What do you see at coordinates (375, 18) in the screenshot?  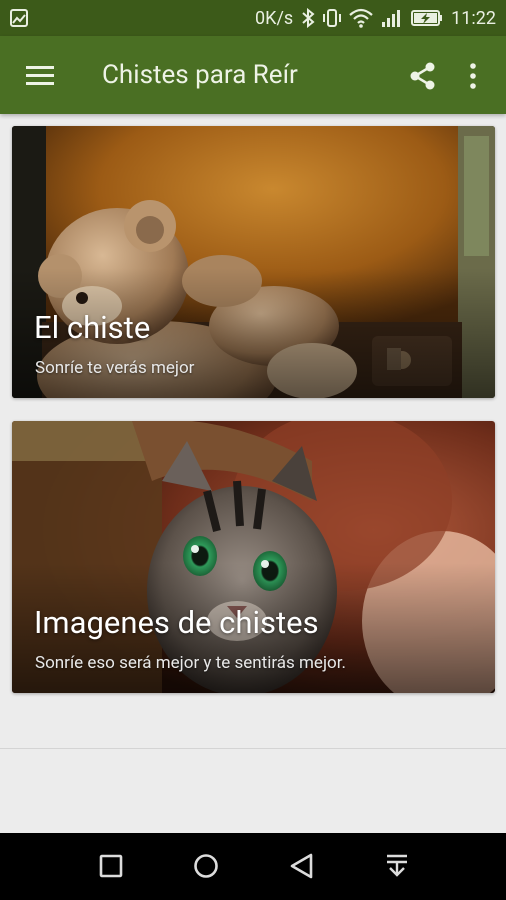 I see `status-icons: 0K/s 11:22` at bounding box center [375, 18].